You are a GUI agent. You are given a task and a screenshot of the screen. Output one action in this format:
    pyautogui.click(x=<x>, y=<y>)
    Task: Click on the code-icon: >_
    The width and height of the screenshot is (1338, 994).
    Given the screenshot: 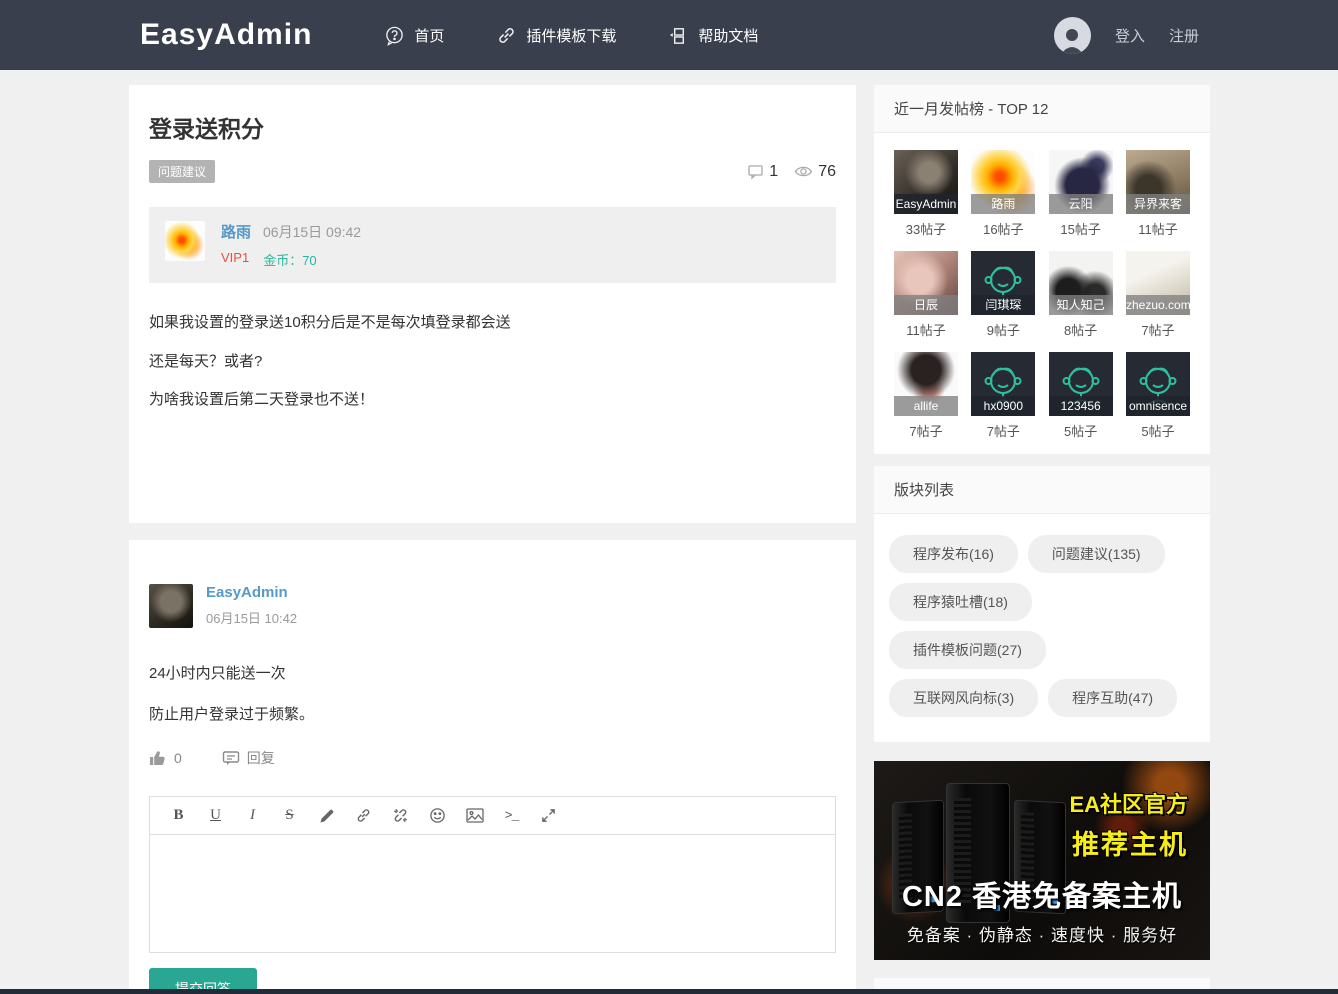 What is the action you would take?
    pyautogui.click(x=511, y=816)
    